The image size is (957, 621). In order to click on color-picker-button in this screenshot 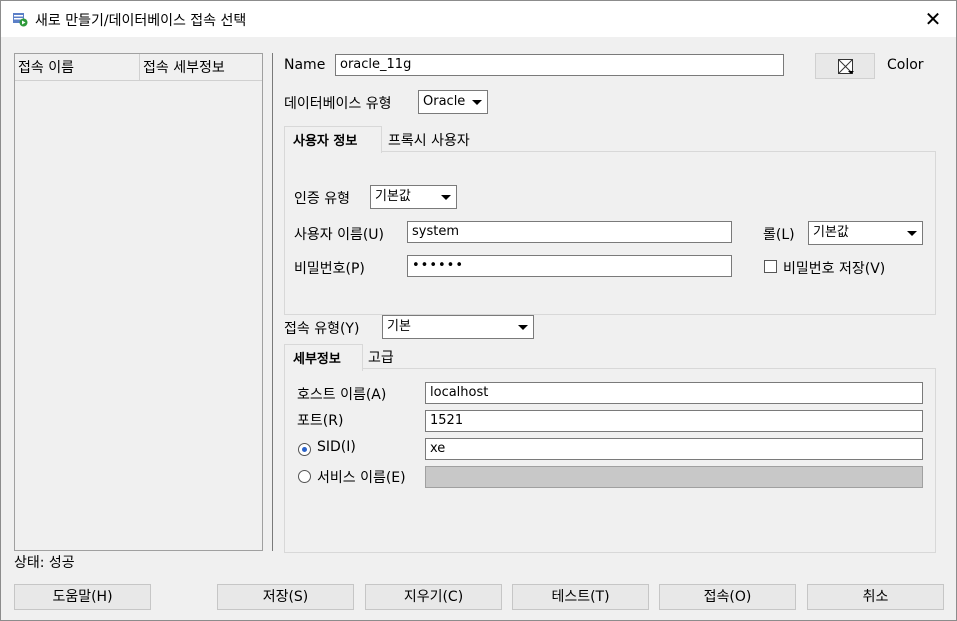, I will do `click(845, 66)`.